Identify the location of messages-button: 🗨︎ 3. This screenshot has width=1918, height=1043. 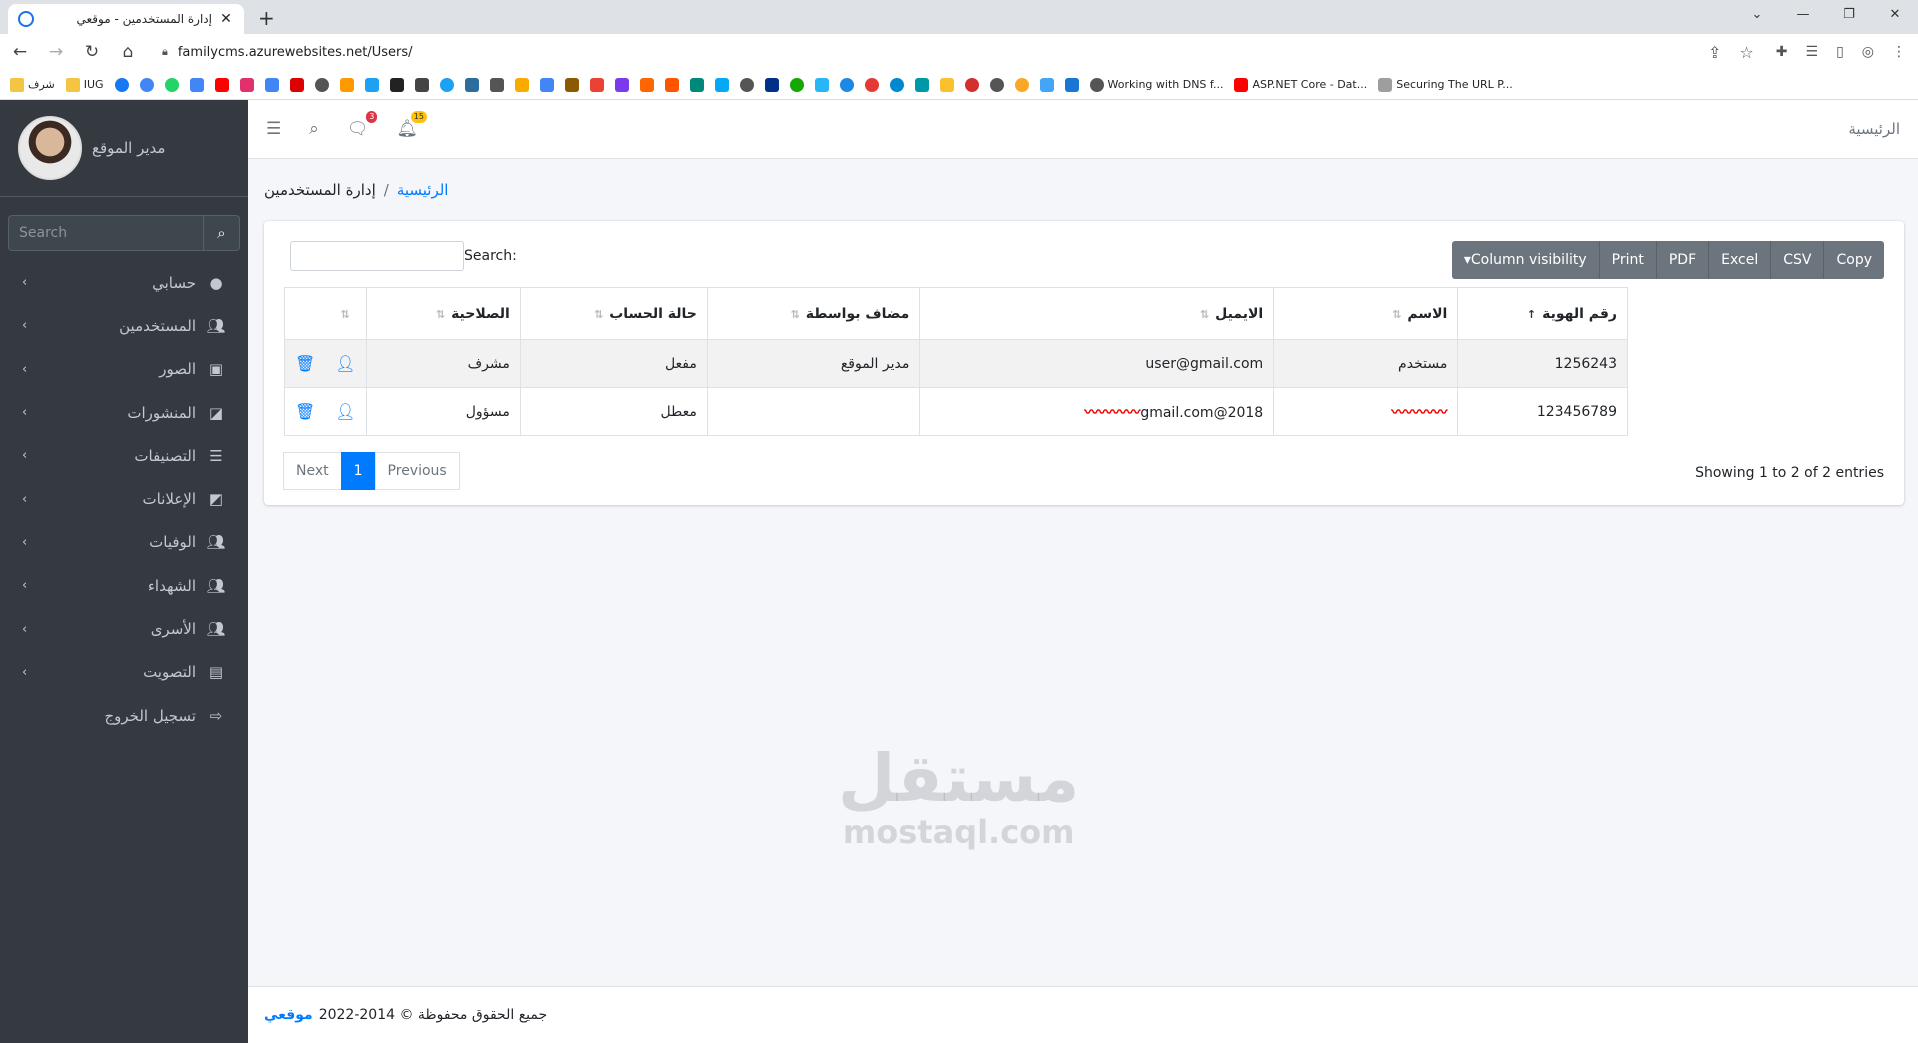
(362, 125).